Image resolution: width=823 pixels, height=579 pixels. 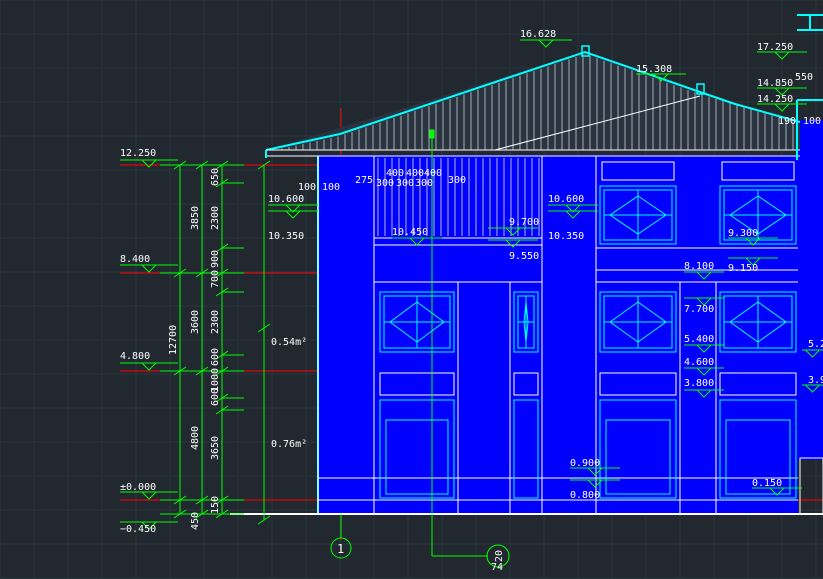 What do you see at coordinates (787, 121) in the screenshot?
I see `dim-190: 190` at bounding box center [787, 121].